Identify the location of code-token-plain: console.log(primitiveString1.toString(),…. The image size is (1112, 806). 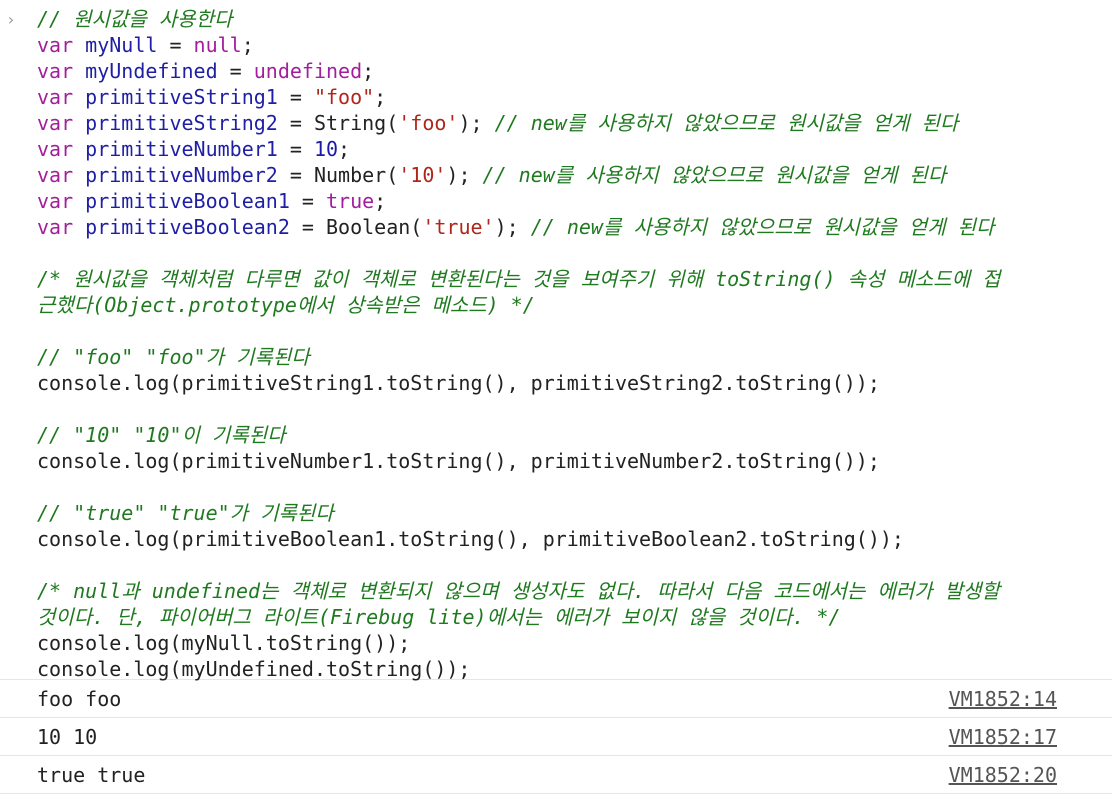
(458, 383).